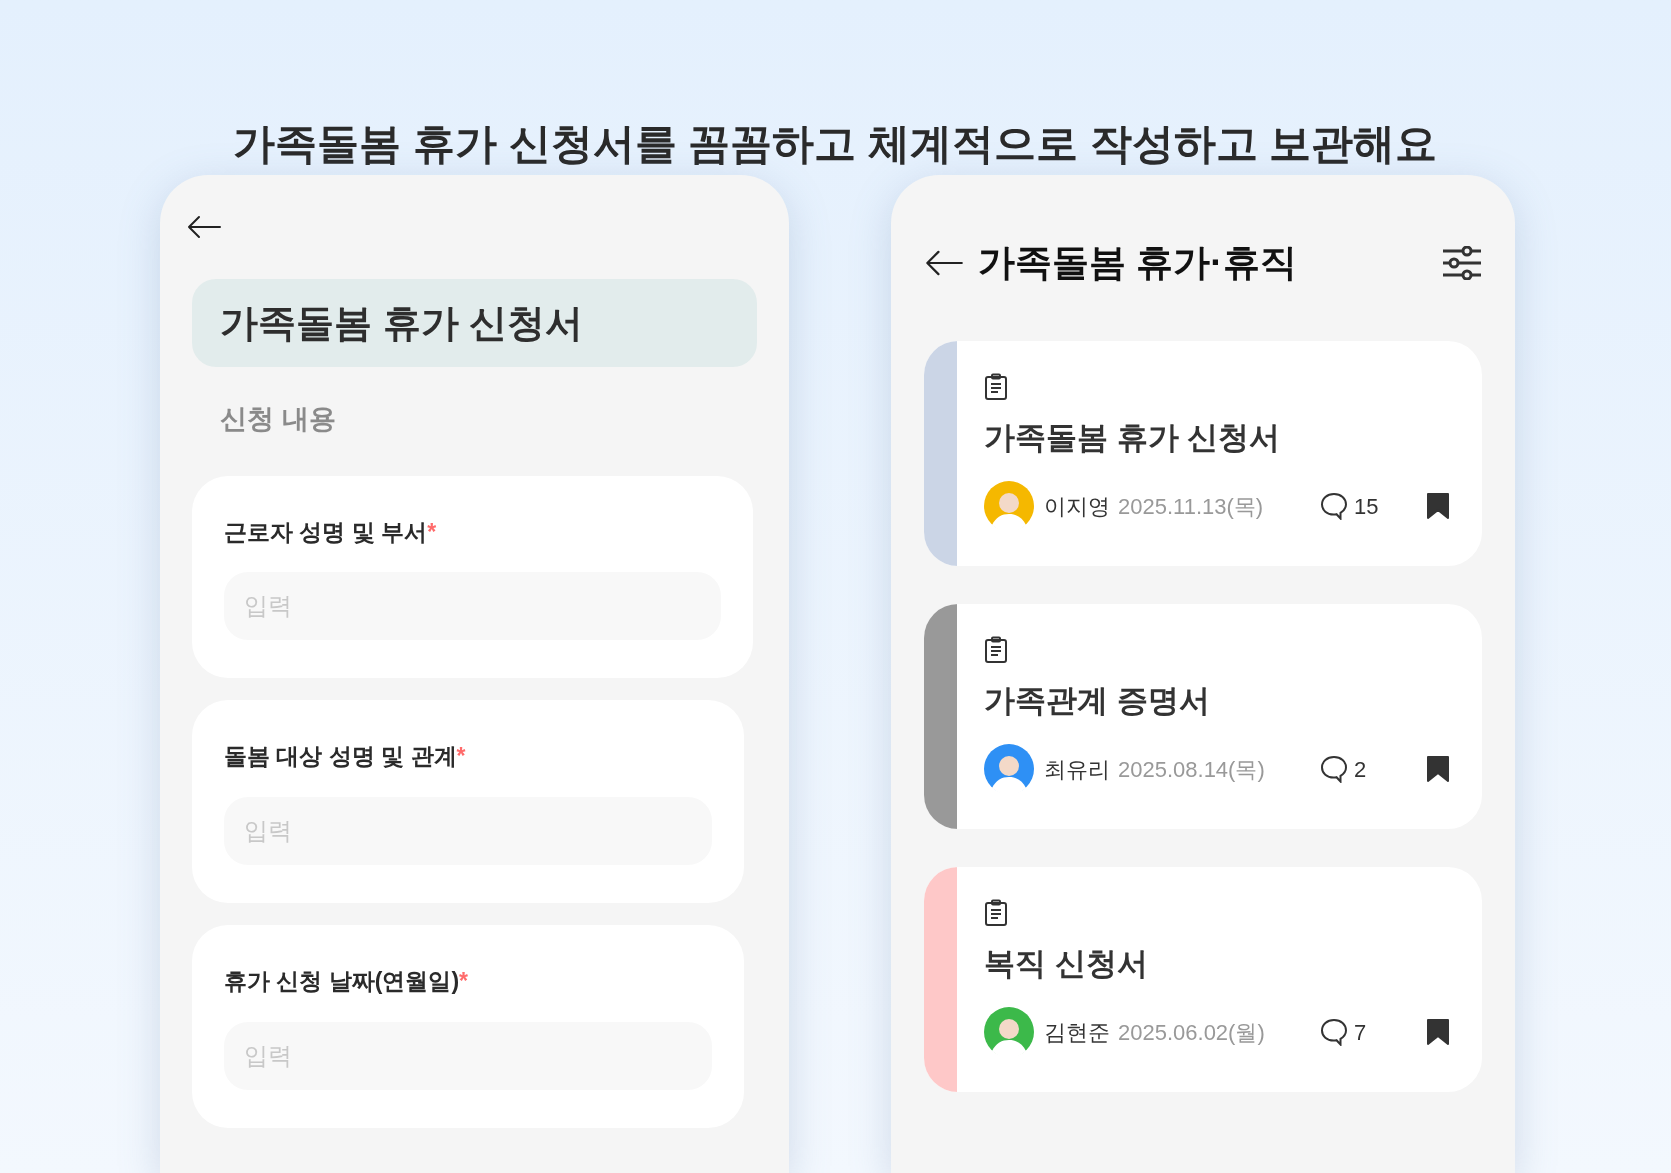  What do you see at coordinates (1066, 963) in the screenshot?
I see `document-title: 복직 신청서` at bounding box center [1066, 963].